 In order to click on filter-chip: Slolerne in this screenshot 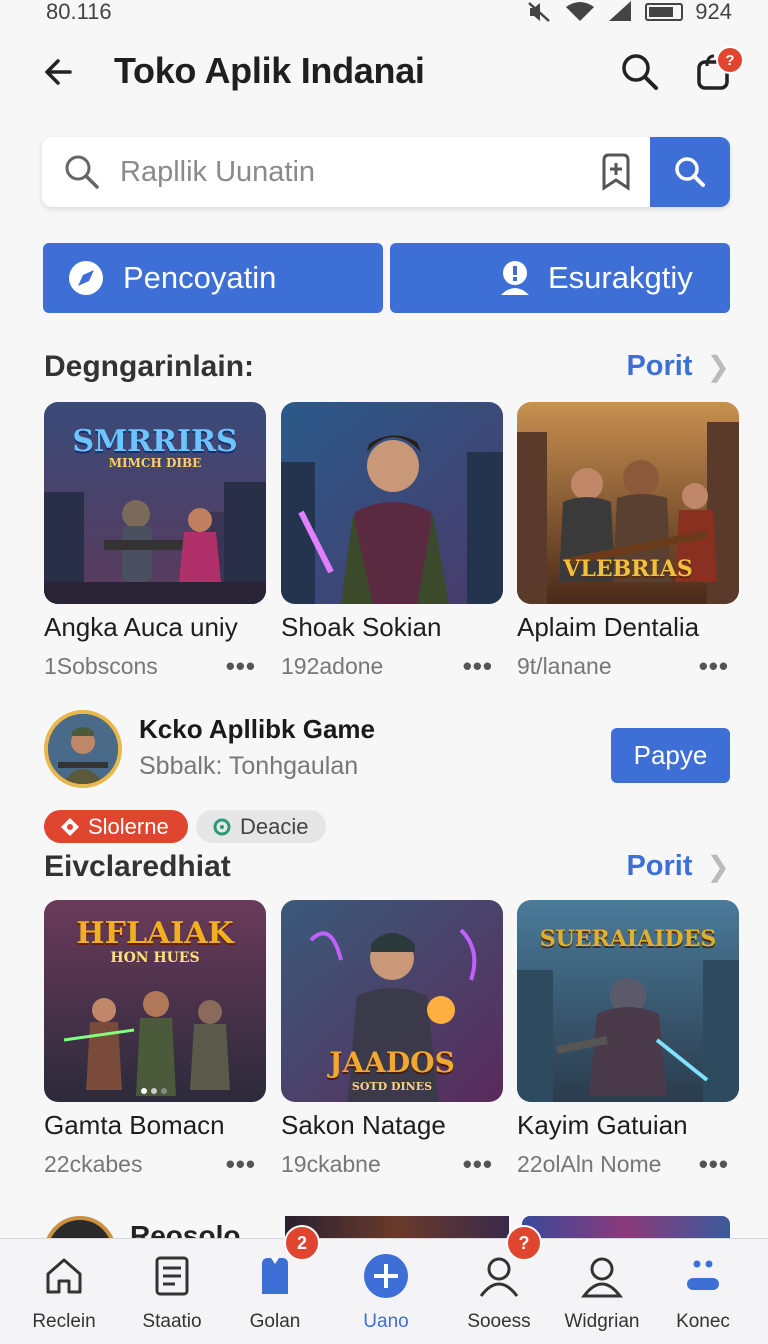, I will do `click(116, 826)`.